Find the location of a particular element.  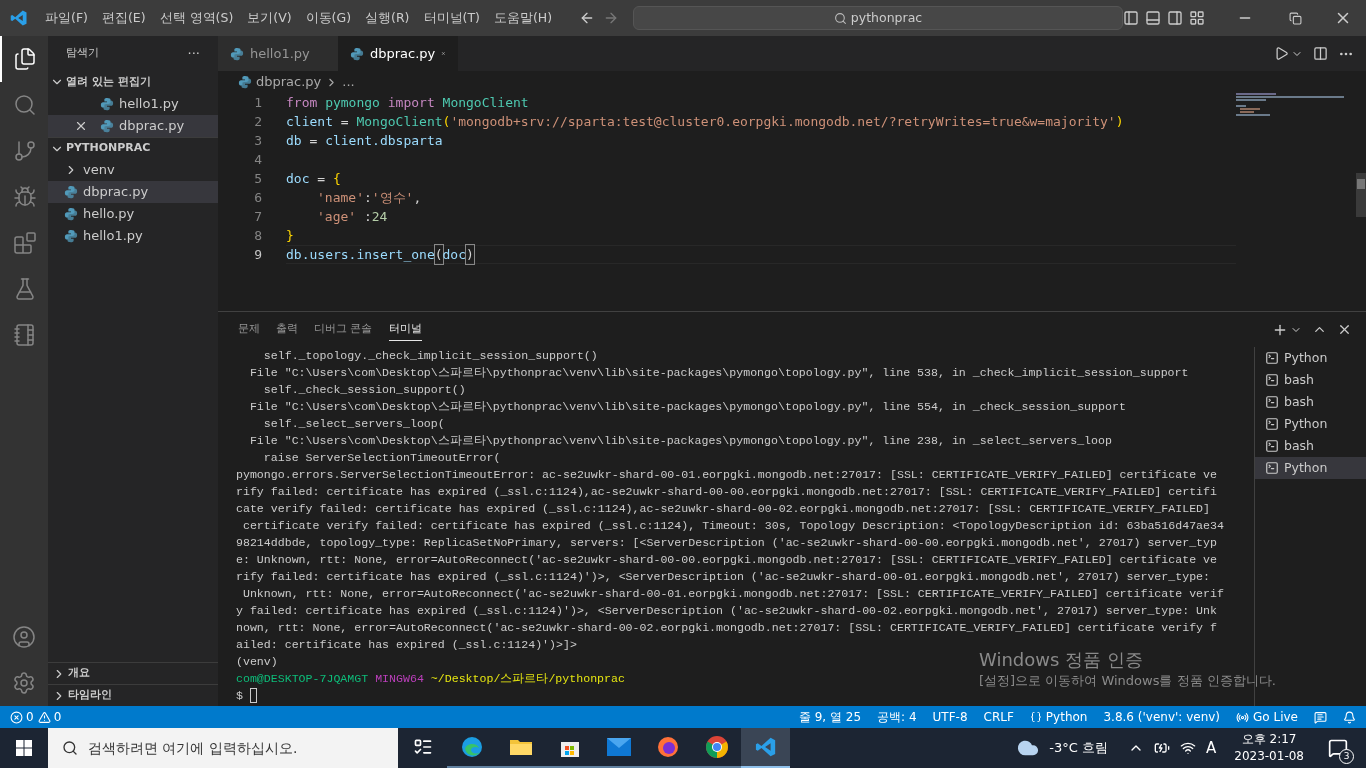

menu-item: 파일(F) is located at coordinates (66, 18).